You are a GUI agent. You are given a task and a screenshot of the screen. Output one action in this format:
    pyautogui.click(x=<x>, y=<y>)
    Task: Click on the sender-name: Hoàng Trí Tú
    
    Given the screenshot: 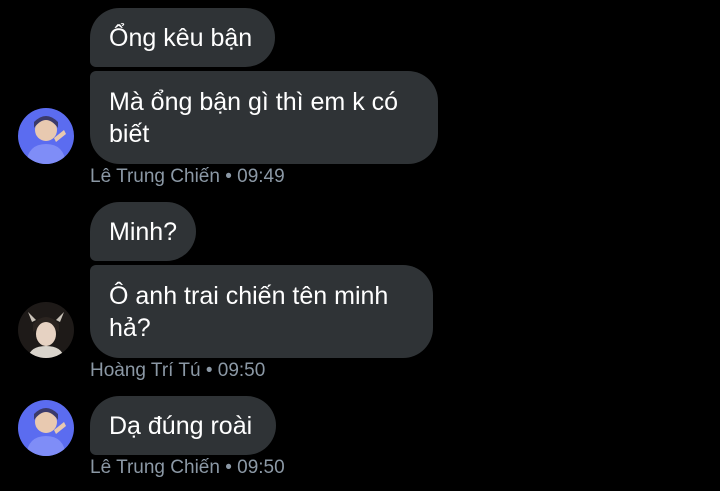 What is the action you would take?
    pyautogui.click(x=145, y=370)
    